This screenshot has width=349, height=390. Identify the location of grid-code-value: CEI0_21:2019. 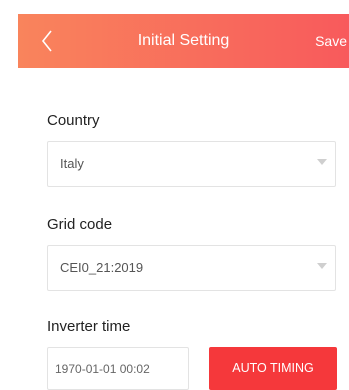
(102, 267).